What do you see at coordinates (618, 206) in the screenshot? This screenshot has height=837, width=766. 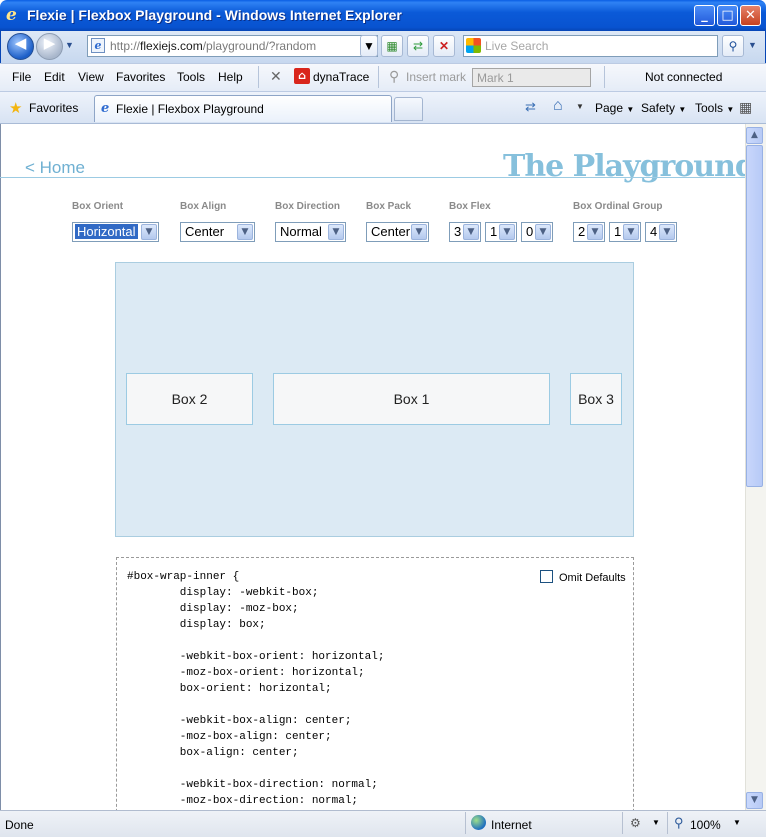 I see `box-ordinal-group-label: Box Ordinal Group` at bounding box center [618, 206].